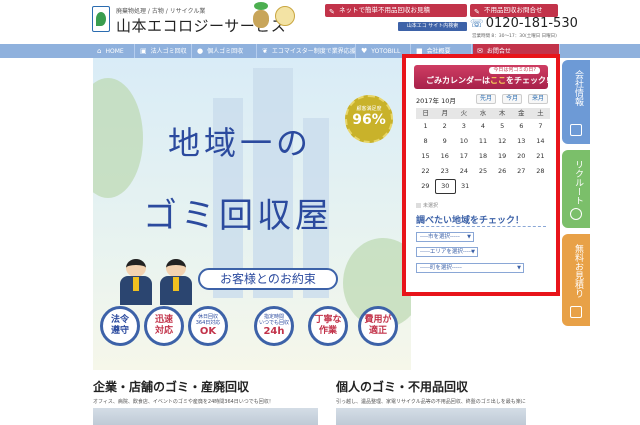 This screenshot has width=640, height=425. I want to click on phone-icon: ☏, so click(477, 23).